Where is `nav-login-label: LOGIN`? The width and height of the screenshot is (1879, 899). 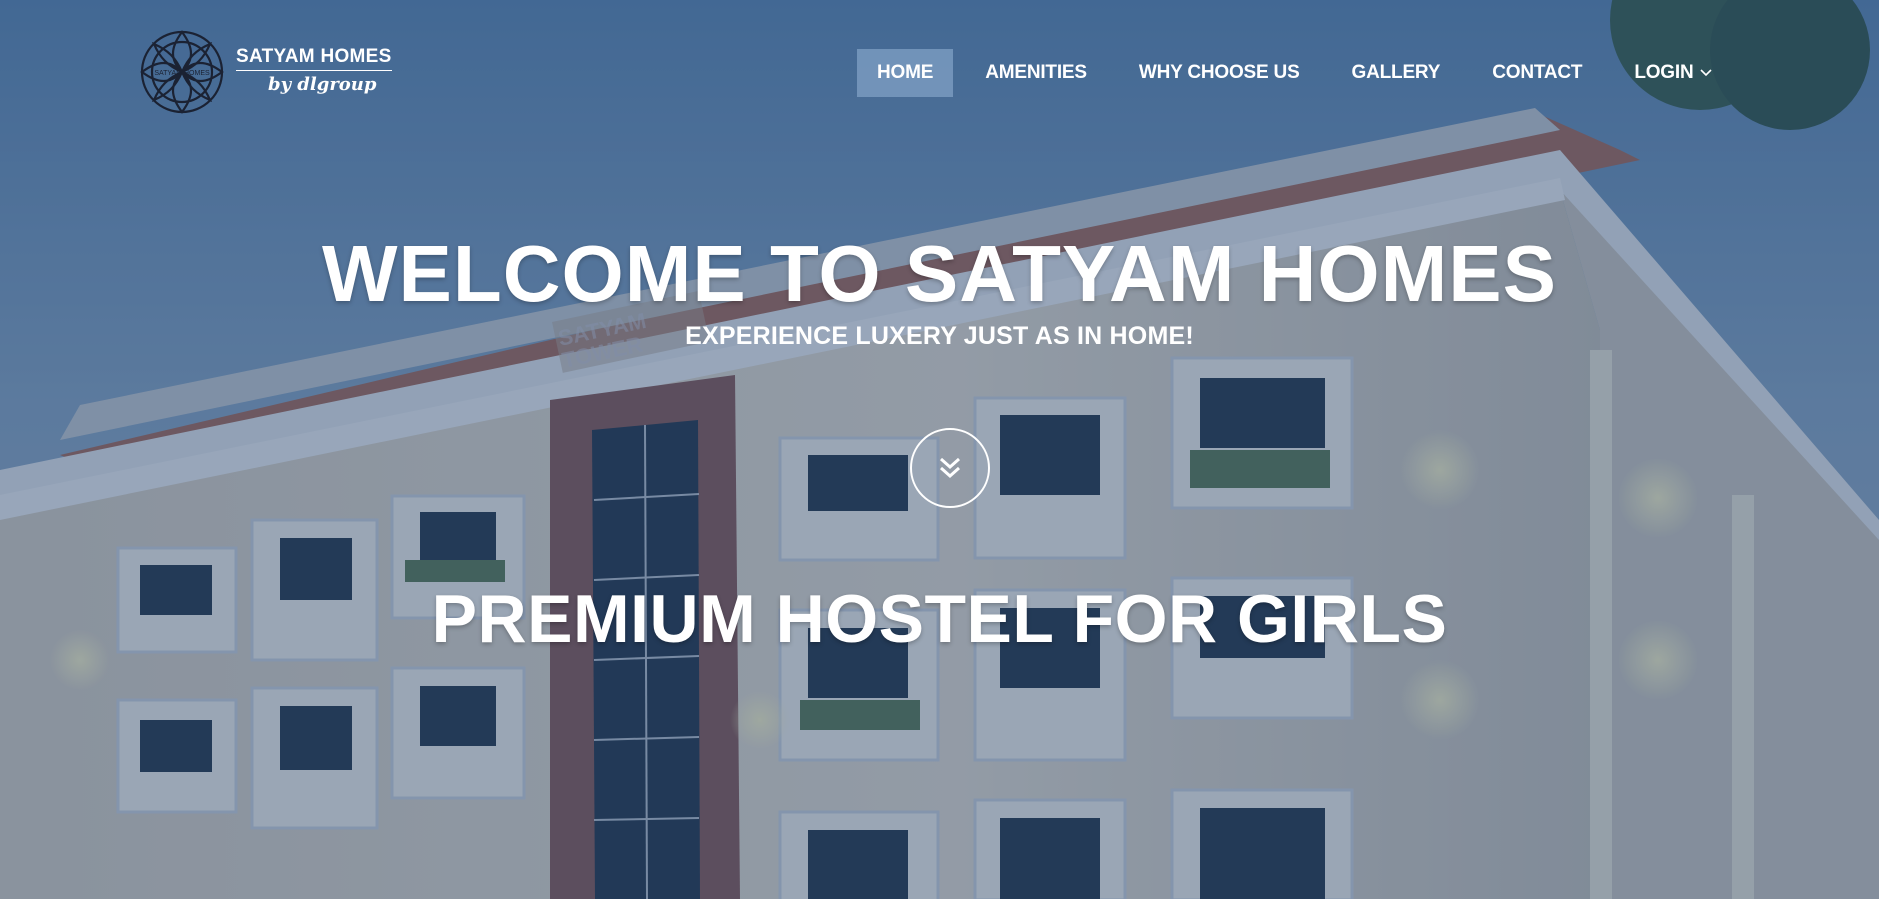 nav-login-label: LOGIN is located at coordinates (1664, 72).